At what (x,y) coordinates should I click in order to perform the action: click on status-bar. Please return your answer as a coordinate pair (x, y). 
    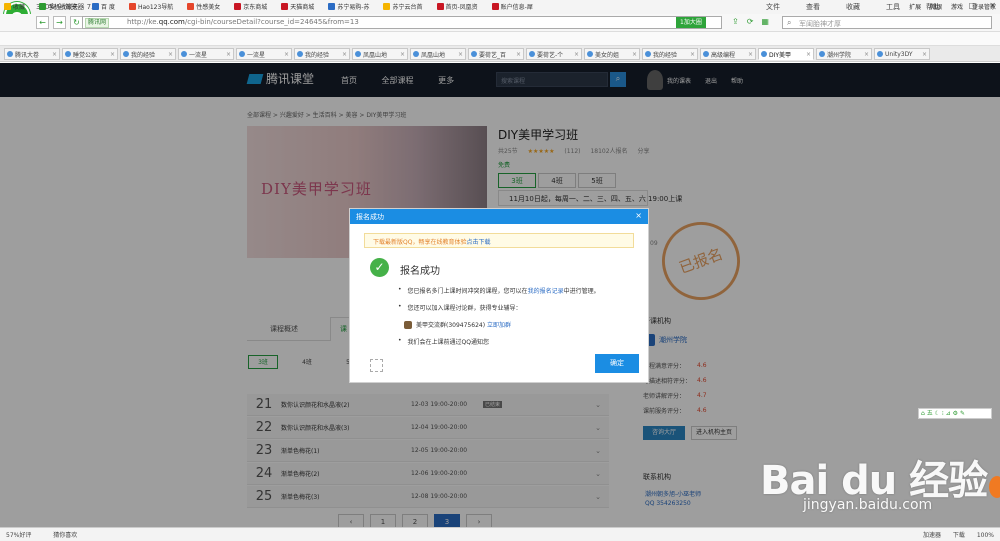
    Looking at the image, I should click on (500, 534).